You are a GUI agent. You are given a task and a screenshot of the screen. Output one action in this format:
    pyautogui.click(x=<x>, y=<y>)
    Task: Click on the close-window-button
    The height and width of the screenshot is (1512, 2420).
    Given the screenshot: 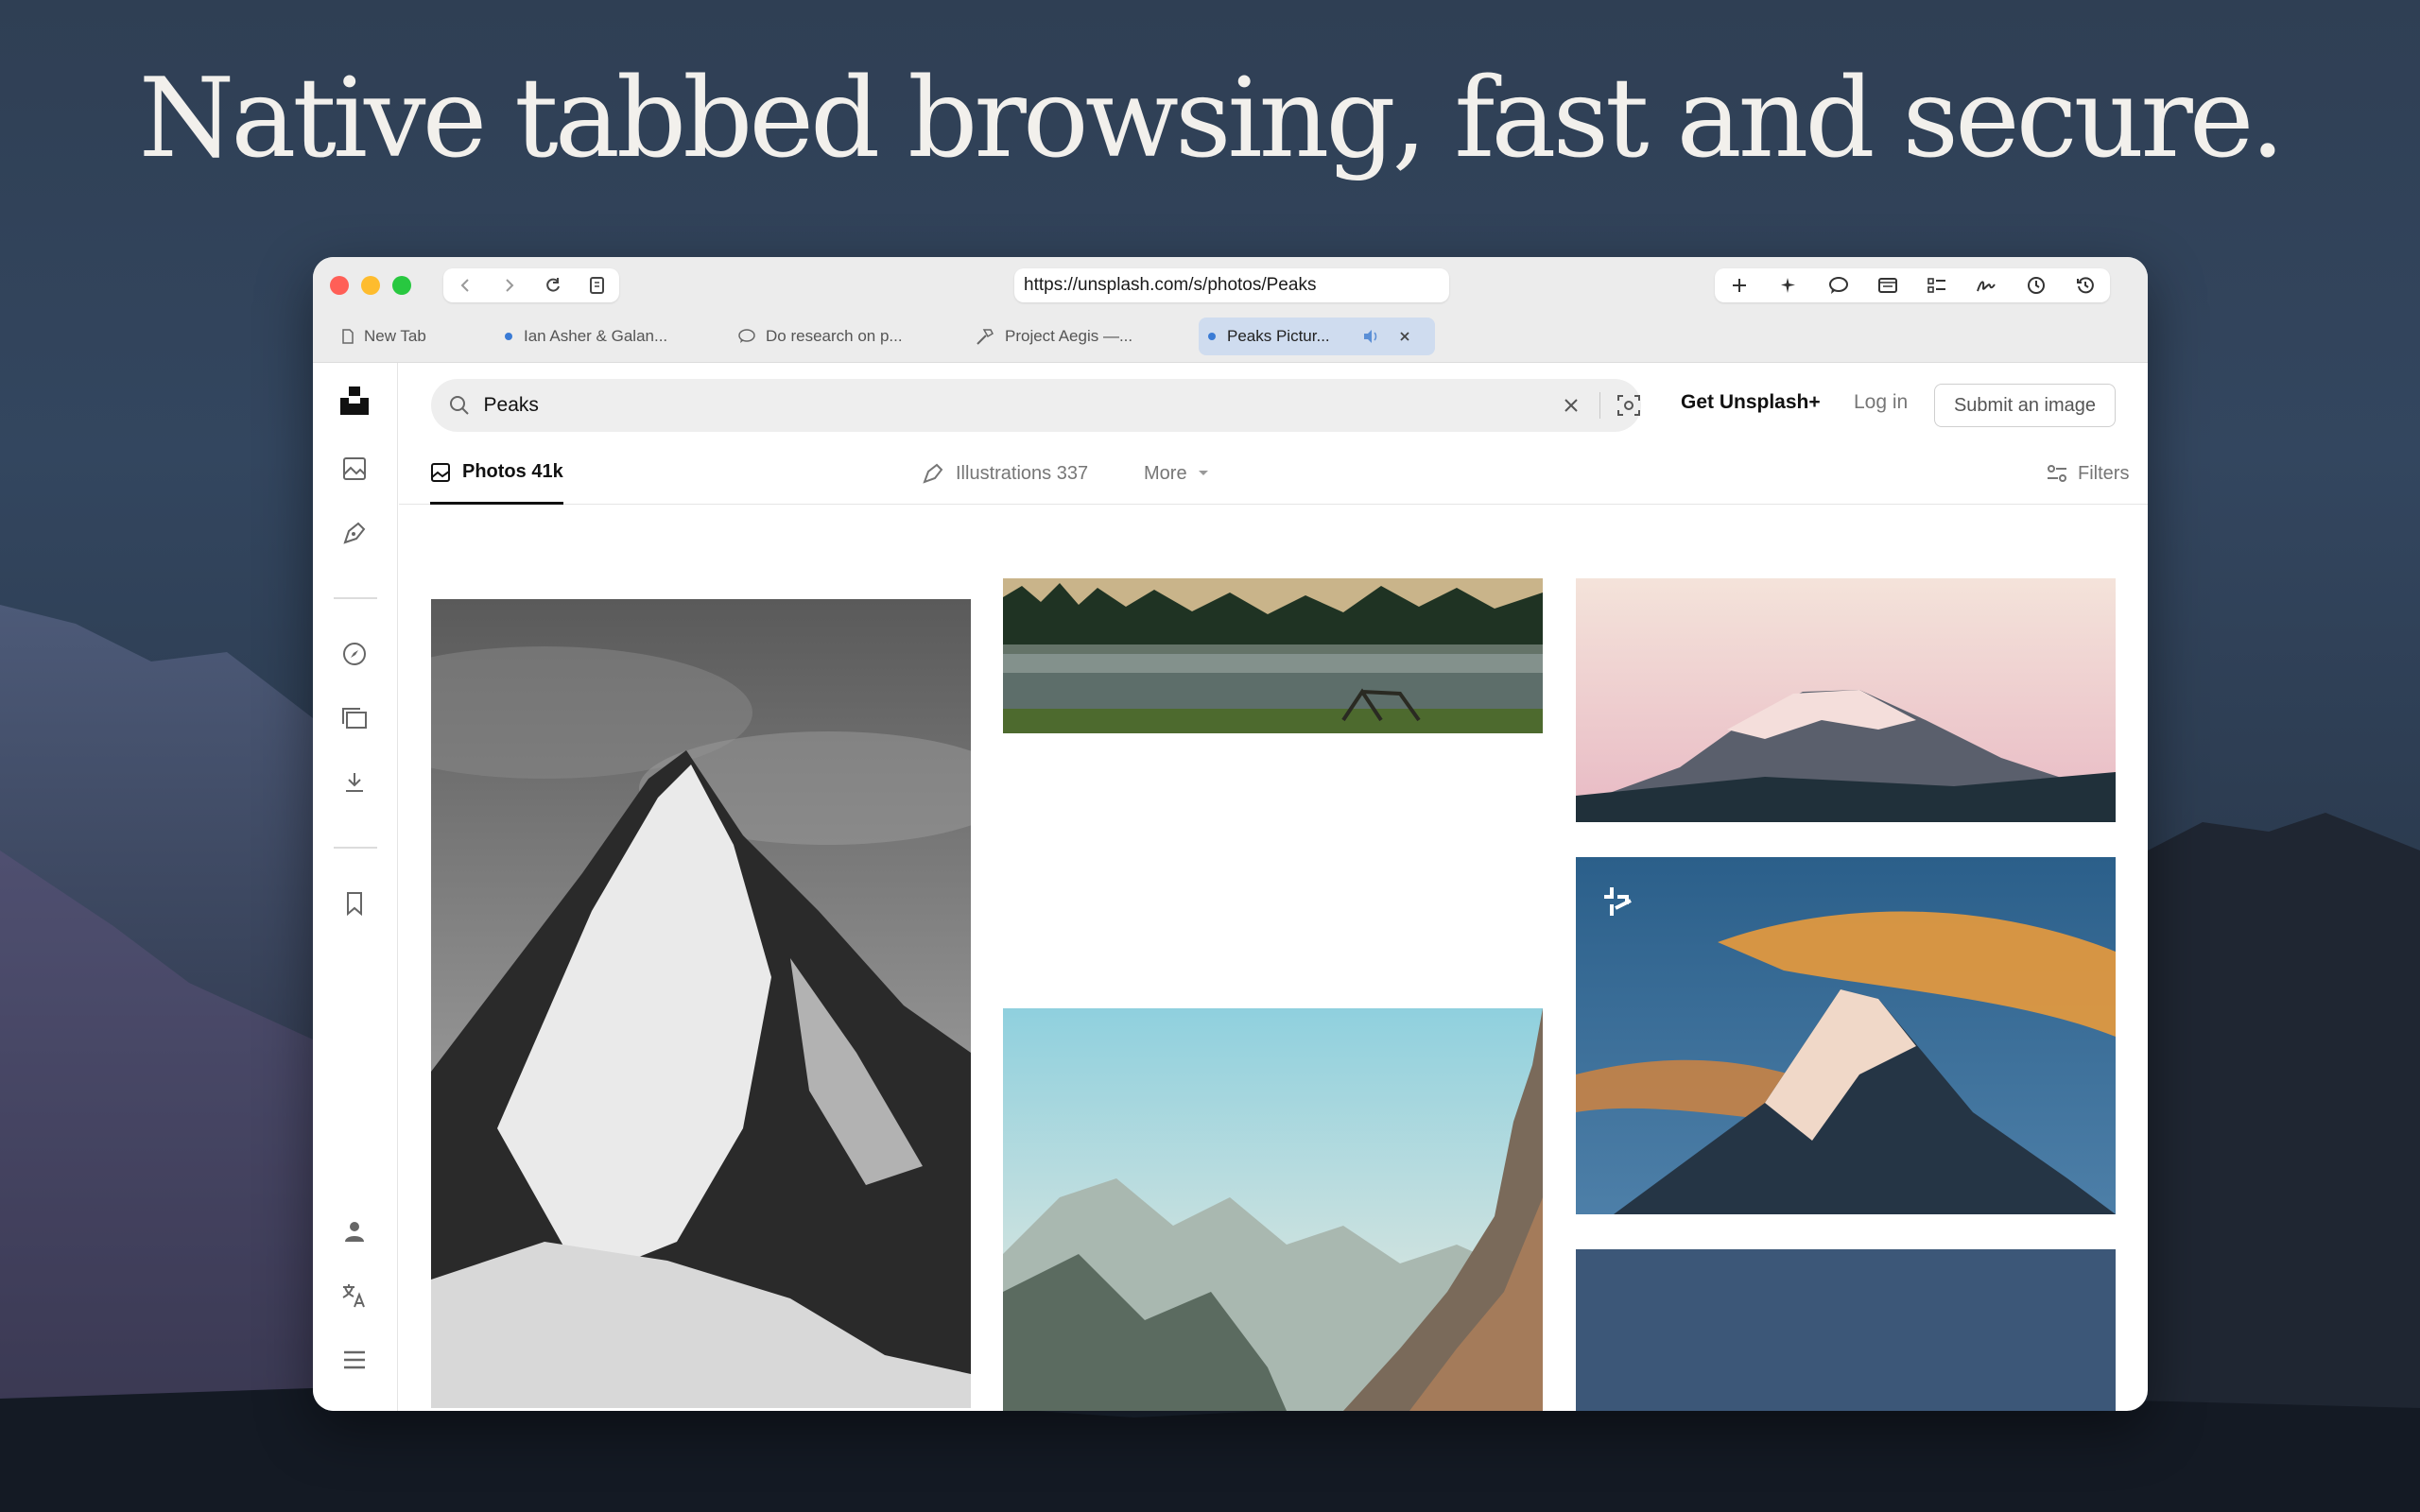 What is the action you would take?
    pyautogui.click(x=339, y=285)
    